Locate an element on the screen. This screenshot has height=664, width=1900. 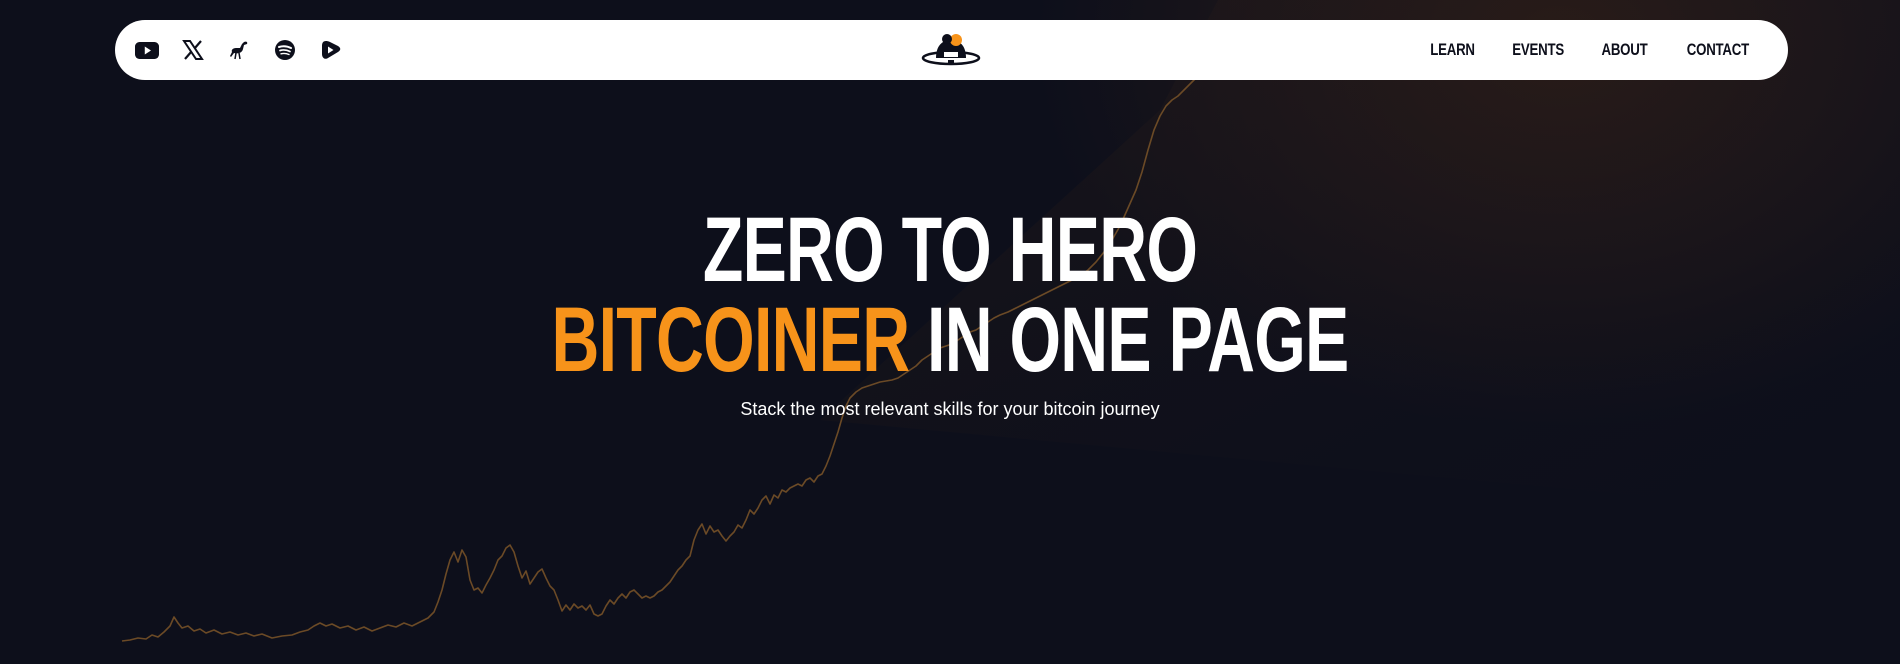
hero-title-line-2: BITCOINER IN ONE PAGE is located at coordinates (950, 340).